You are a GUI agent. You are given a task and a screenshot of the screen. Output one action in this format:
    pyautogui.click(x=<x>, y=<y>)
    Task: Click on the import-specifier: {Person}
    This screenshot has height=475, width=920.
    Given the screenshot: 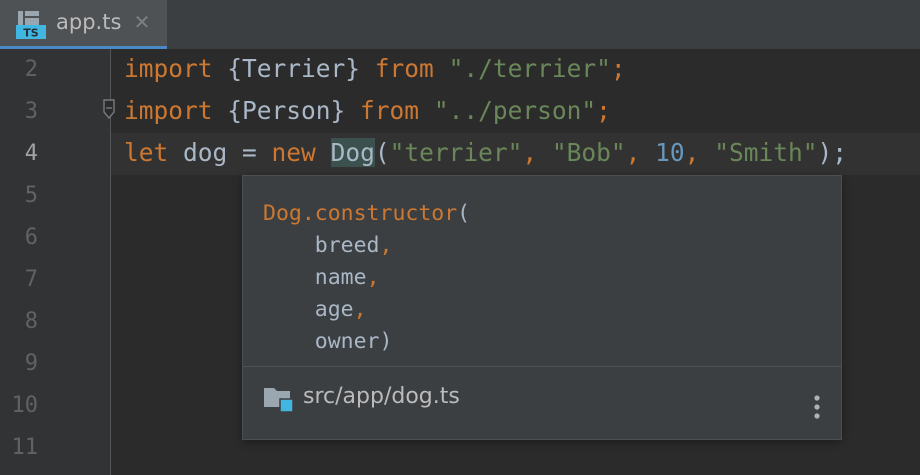 What is the action you would take?
    pyautogui.click(x=286, y=110)
    